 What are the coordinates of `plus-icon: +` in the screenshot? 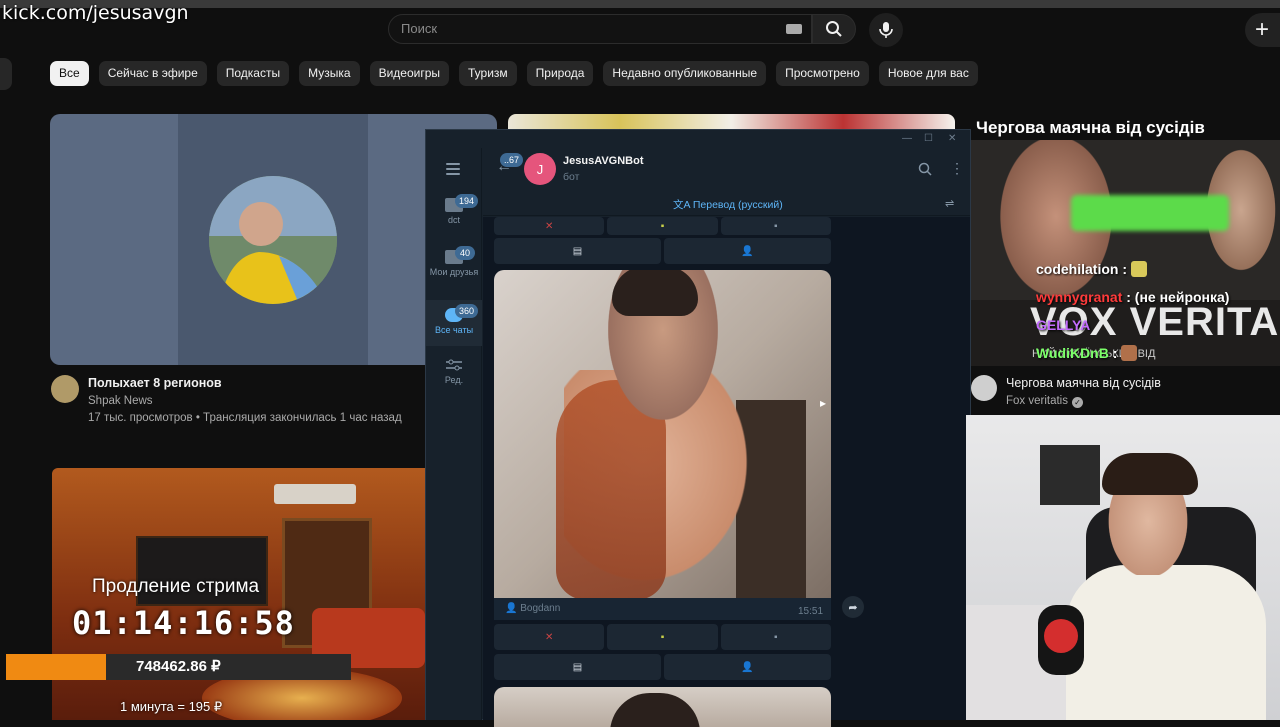 It's located at (1262, 29).